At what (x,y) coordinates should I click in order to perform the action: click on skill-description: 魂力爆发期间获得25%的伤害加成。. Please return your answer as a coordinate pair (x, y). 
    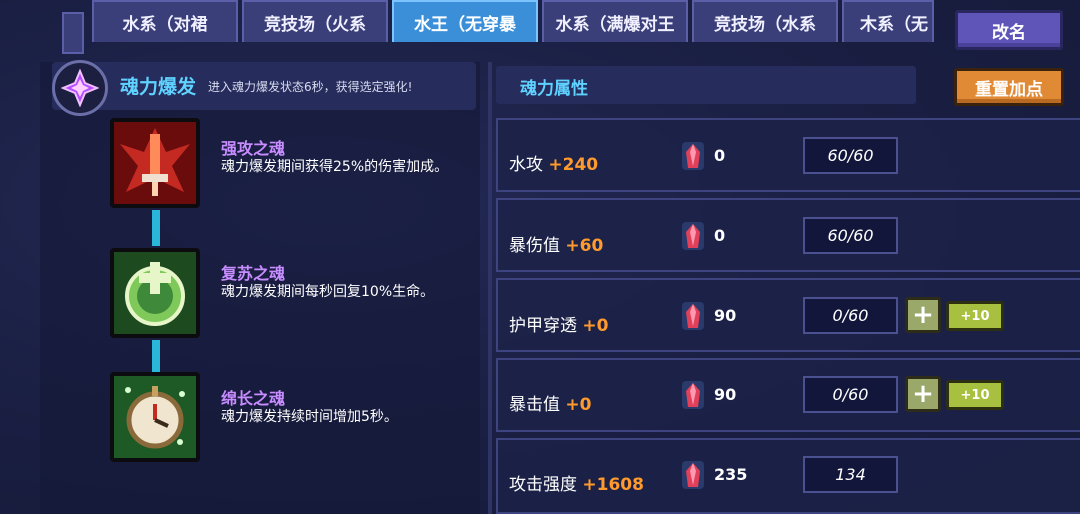
    Looking at the image, I should click on (335, 167).